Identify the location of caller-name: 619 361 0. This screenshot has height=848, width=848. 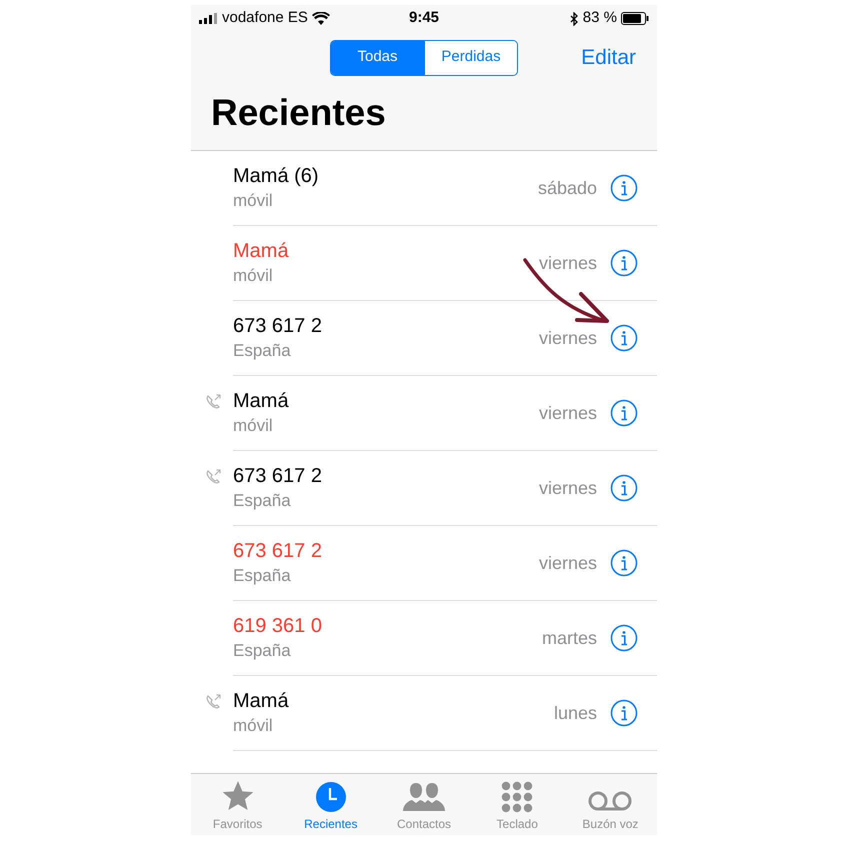
(277, 626).